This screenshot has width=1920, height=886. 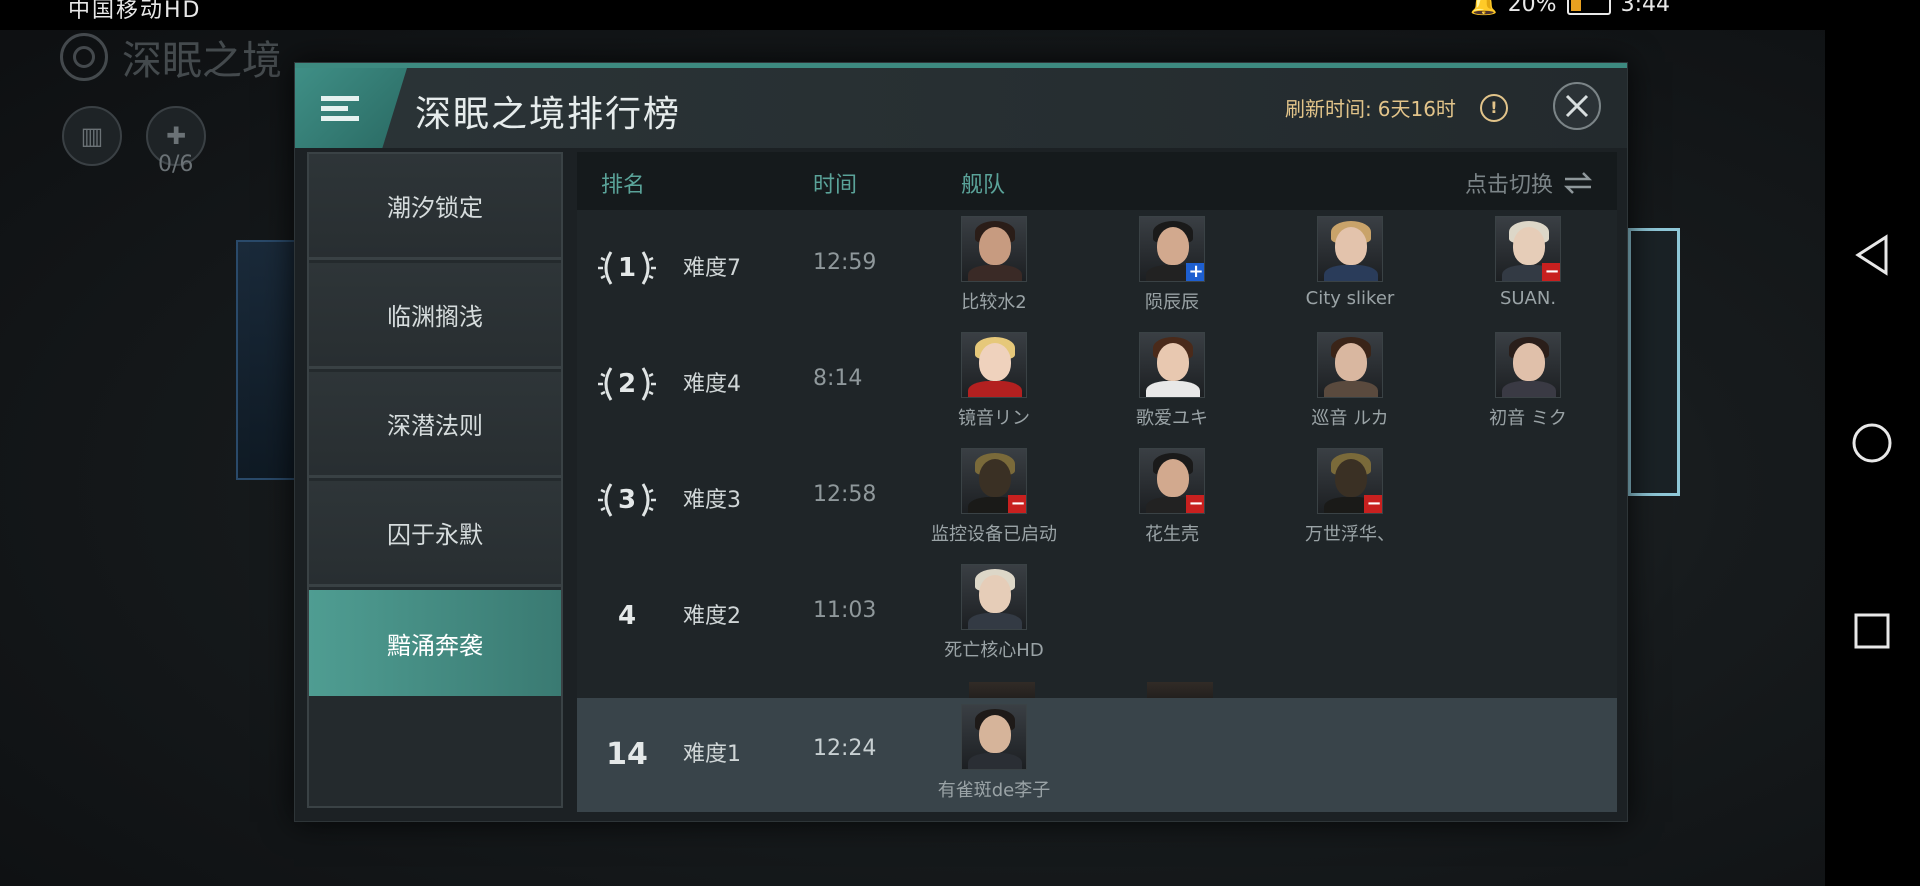 I want to click on difficulty-cell: 难度3, so click(x=712, y=500).